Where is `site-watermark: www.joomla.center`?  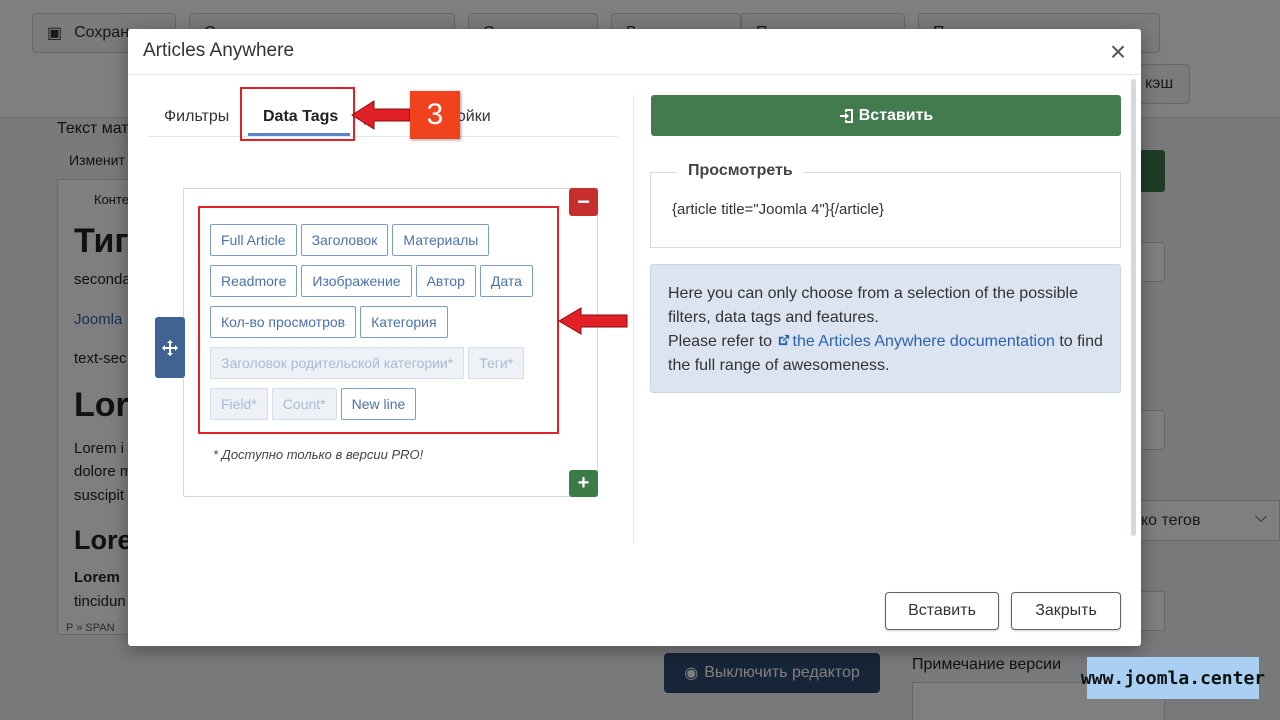
site-watermark: www.joomla.center is located at coordinates (1173, 678).